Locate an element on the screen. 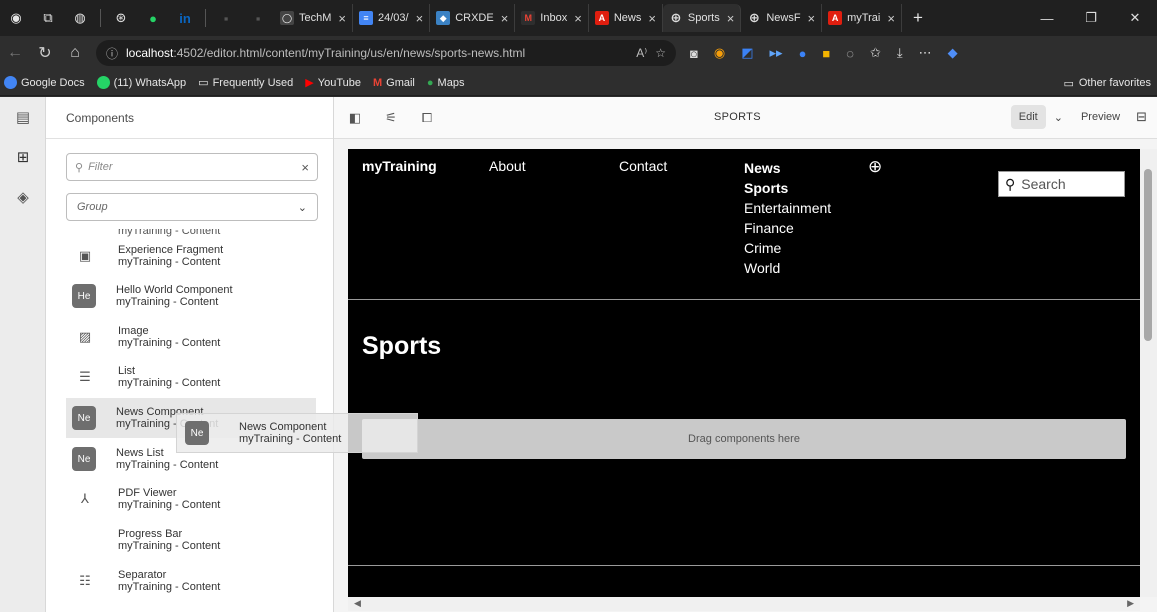 This screenshot has width=1157, height=612. pinned-tab-icon: ◍ is located at coordinates (80, 18).